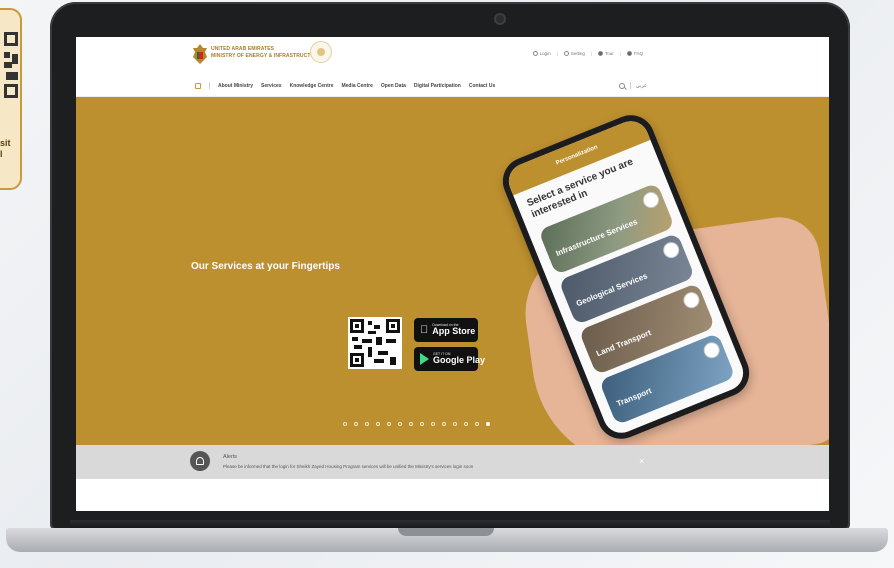  What do you see at coordinates (691, 300) in the screenshot?
I see `car-icon` at bounding box center [691, 300].